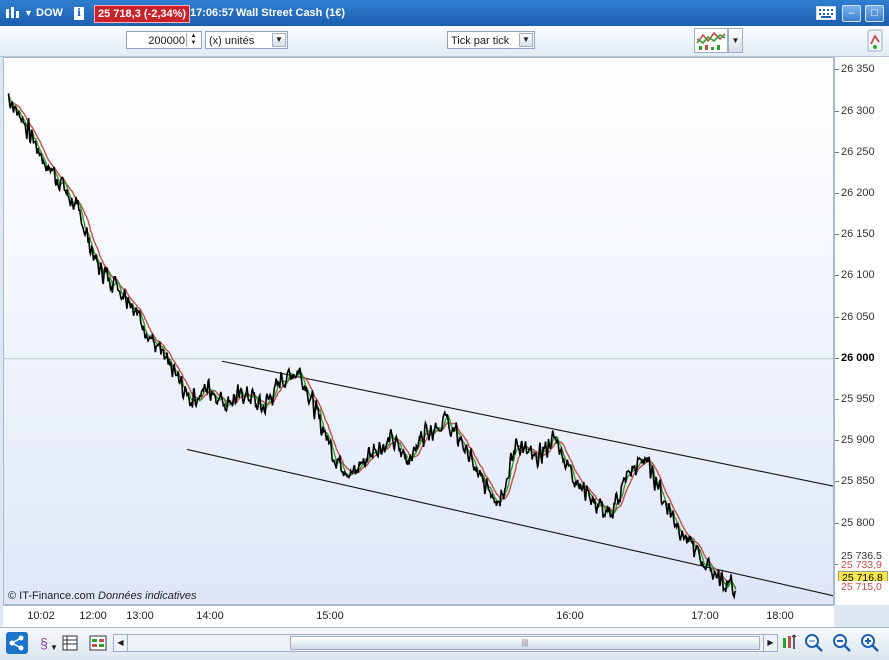  What do you see at coordinates (279, 40) in the screenshot?
I see `unit-dropdown-icon: ▼` at bounding box center [279, 40].